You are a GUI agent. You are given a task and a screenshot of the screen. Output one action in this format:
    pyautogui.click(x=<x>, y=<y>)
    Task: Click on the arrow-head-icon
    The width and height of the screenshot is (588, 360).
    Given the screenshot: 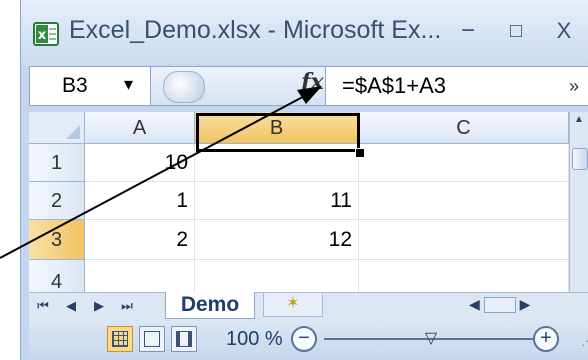 What is the action you would take?
    pyautogui.click(x=309, y=95)
    